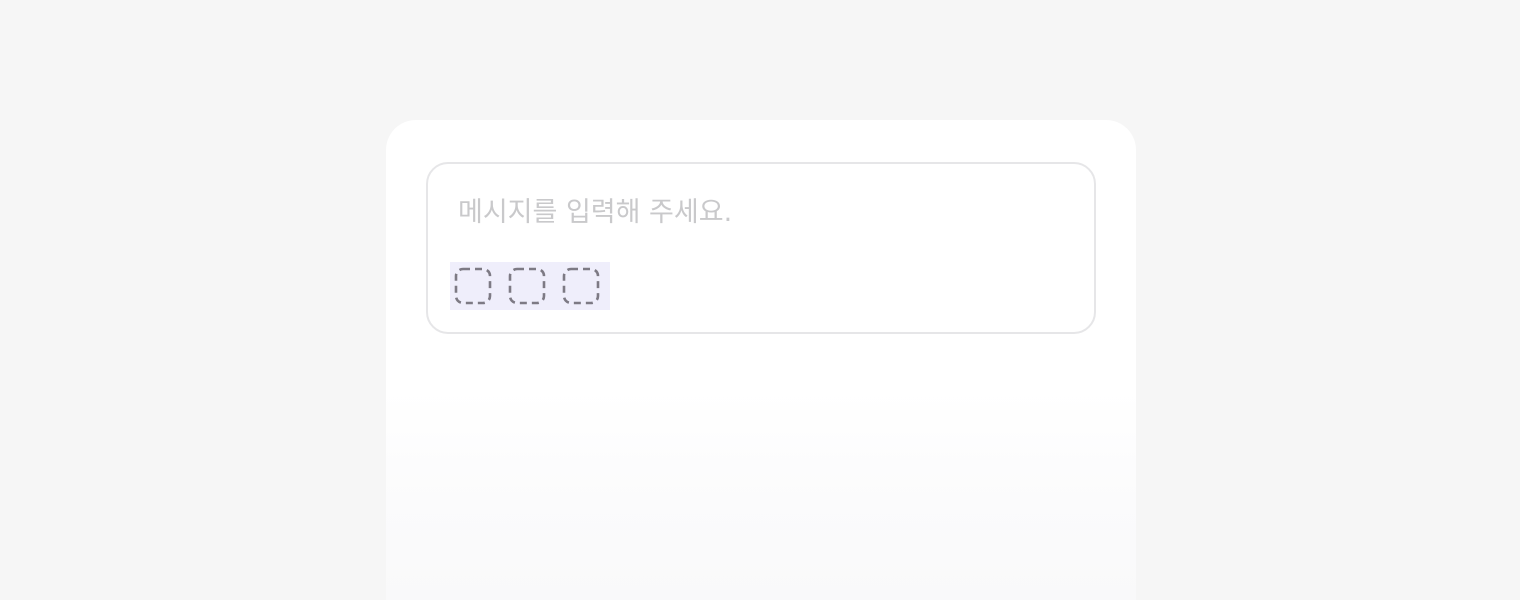 This screenshot has width=1520, height=600. What do you see at coordinates (761, 248) in the screenshot?
I see `message-composer` at bounding box center [761, 248].